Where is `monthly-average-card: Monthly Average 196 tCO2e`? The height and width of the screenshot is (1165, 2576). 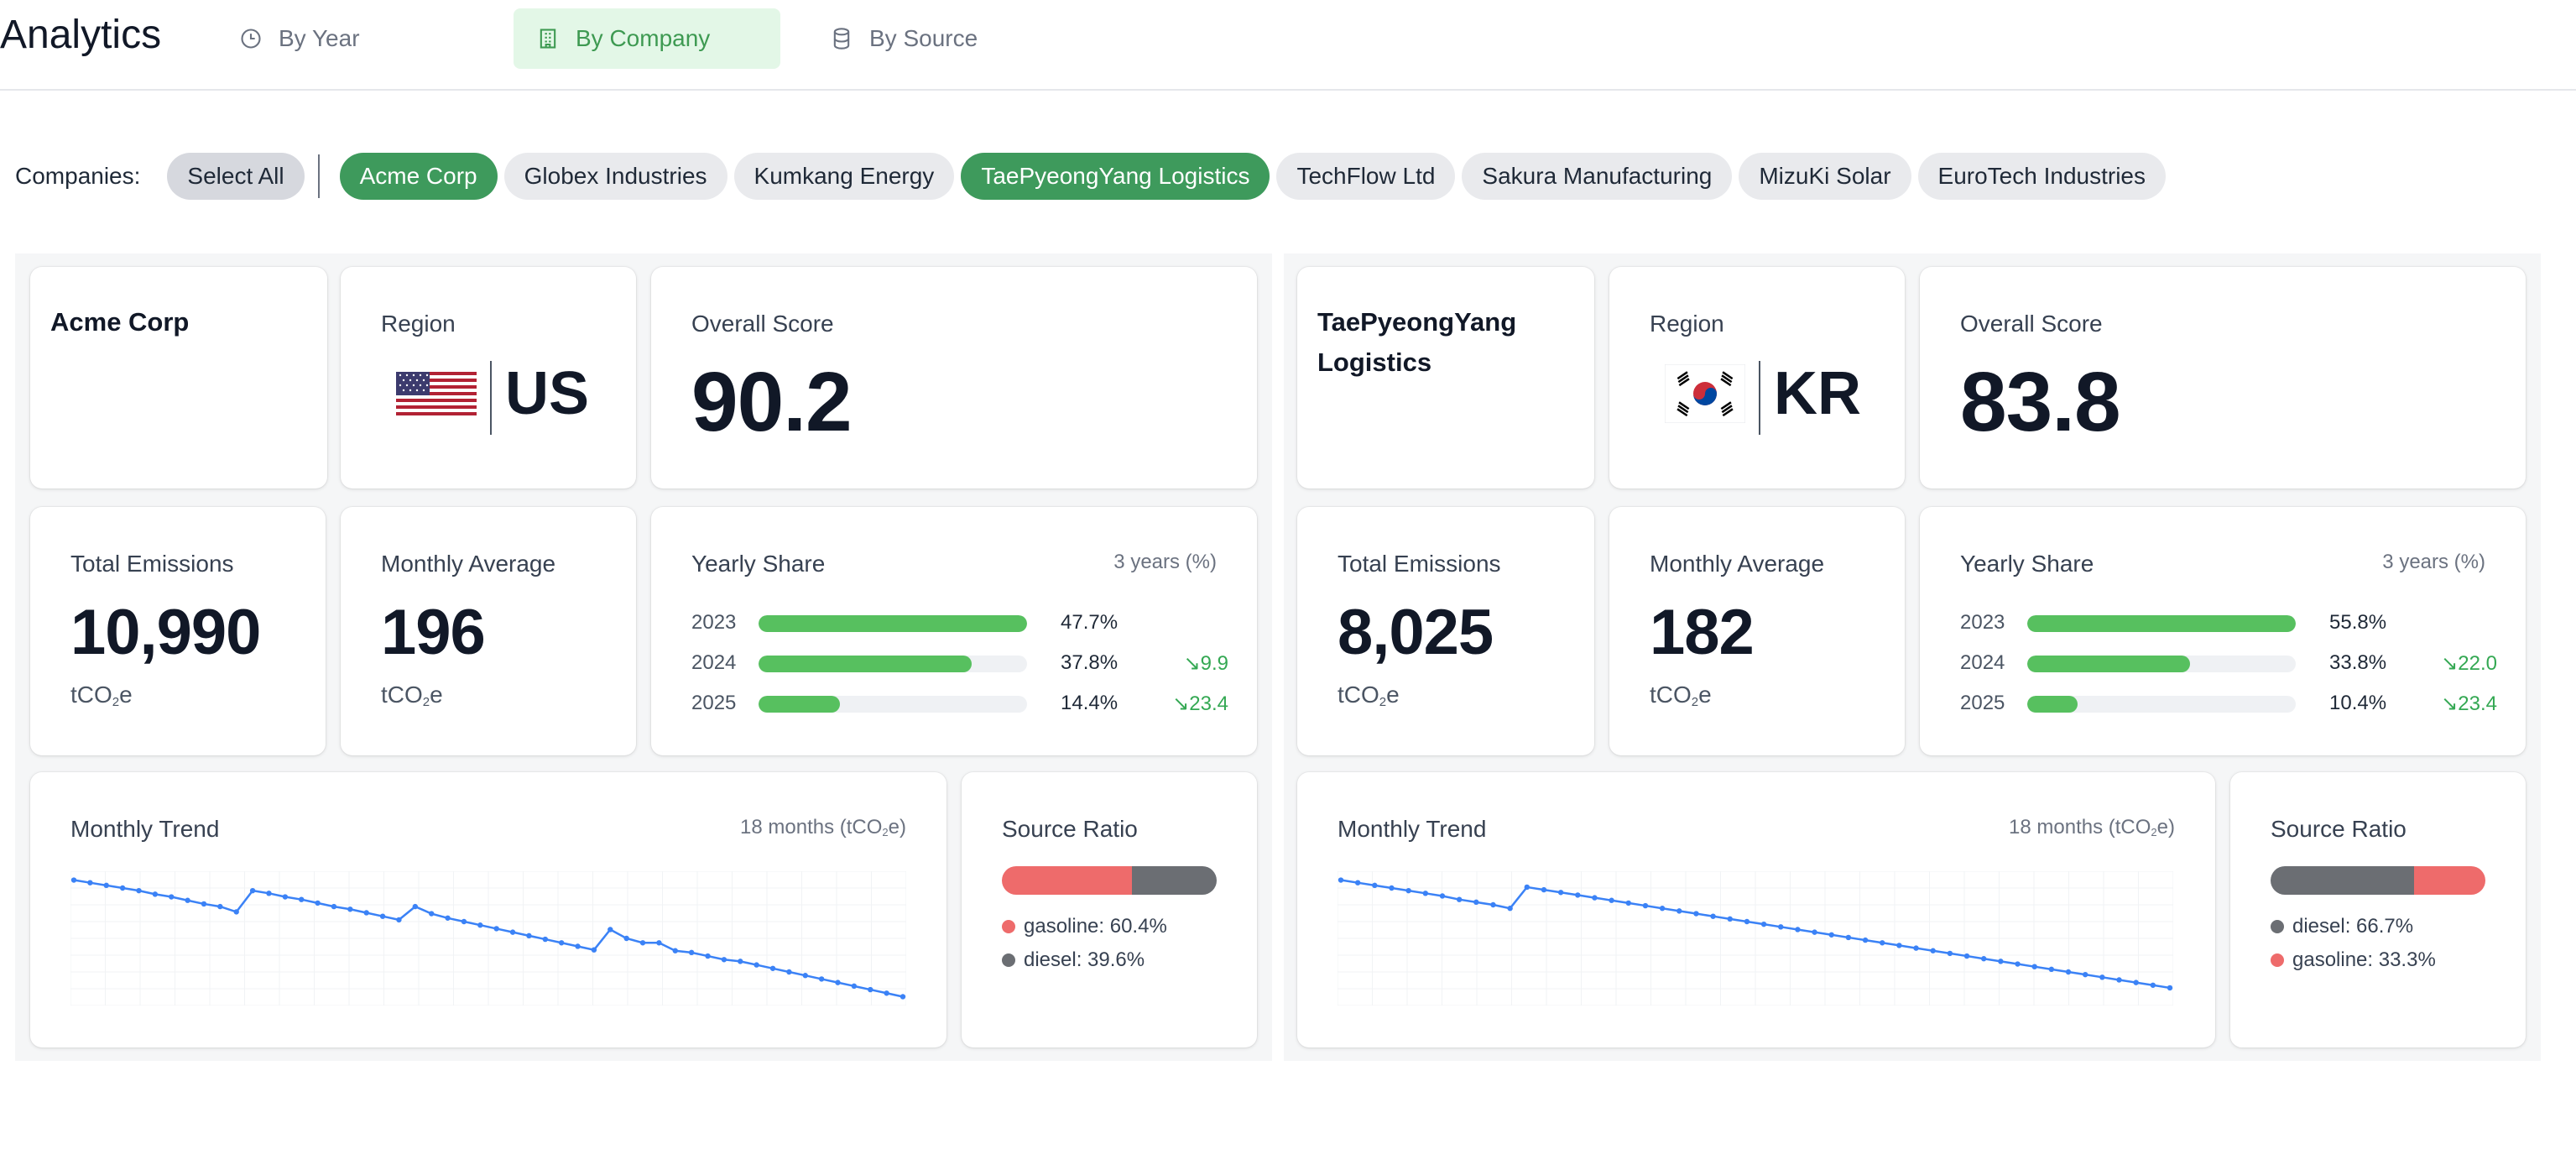 monthly-average-card: Monthly Average 196 tCO2e is located at coordinates (488, 631).